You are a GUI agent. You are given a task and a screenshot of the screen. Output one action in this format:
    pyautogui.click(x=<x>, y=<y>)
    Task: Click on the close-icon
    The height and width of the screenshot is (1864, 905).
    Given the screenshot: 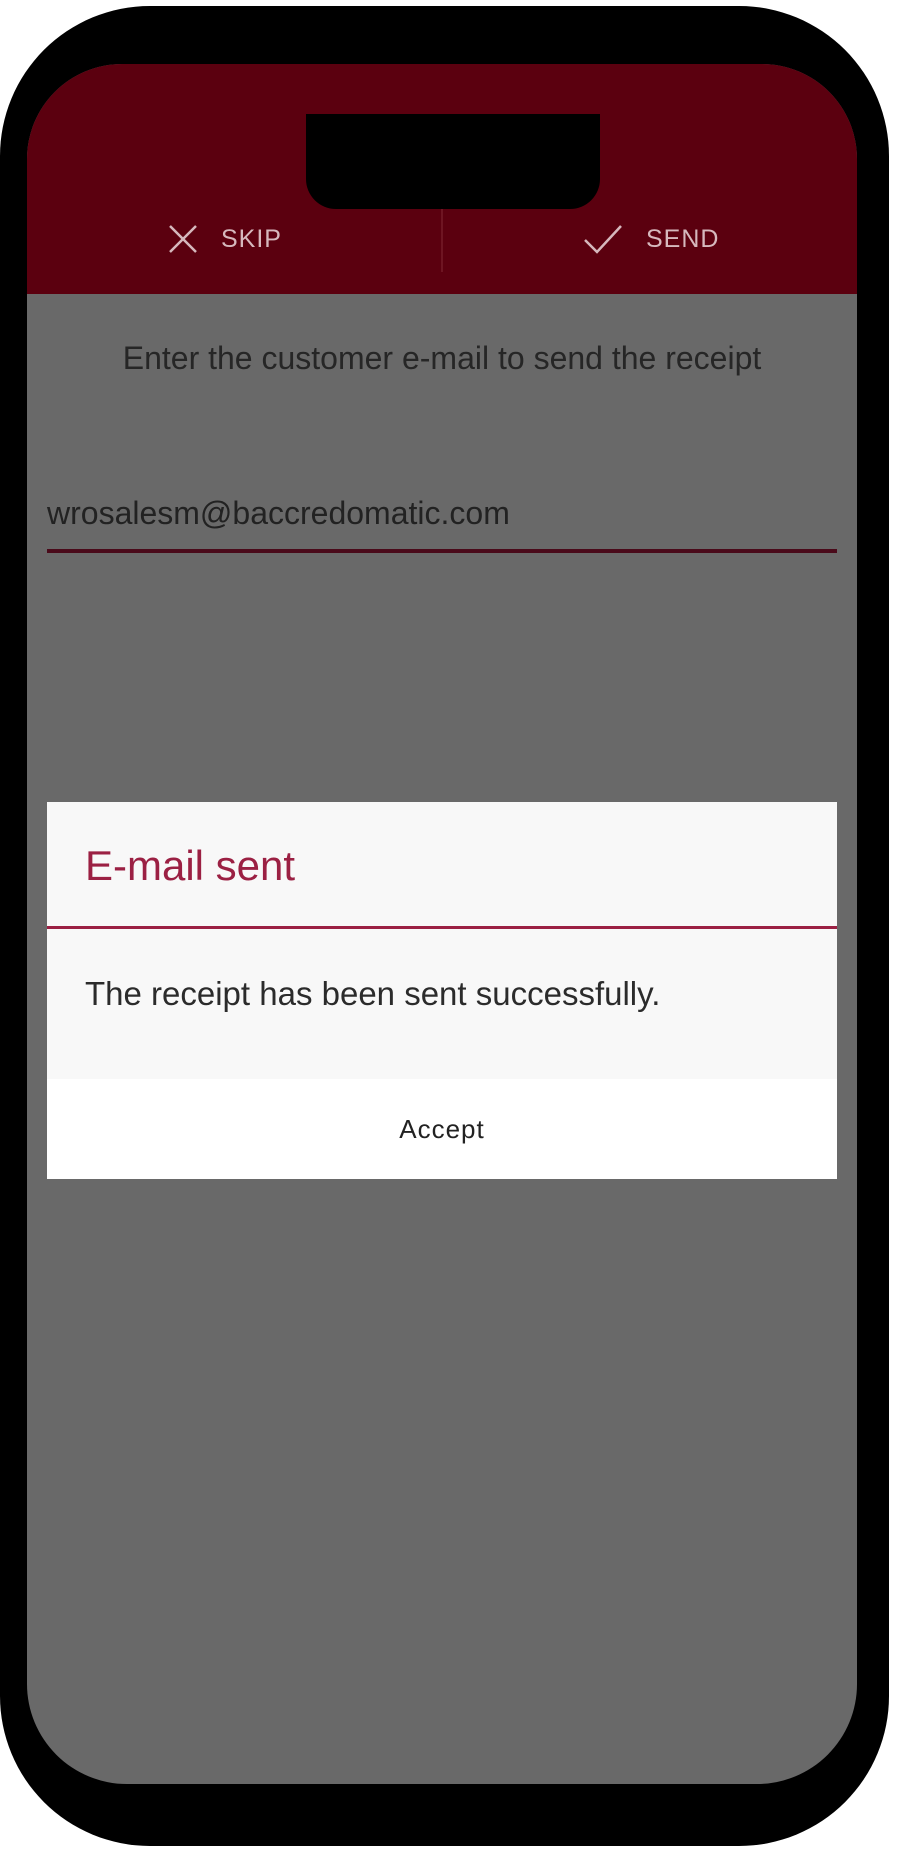 What is the action you would take?
    pyautogui.click(x=183, y=239)
    